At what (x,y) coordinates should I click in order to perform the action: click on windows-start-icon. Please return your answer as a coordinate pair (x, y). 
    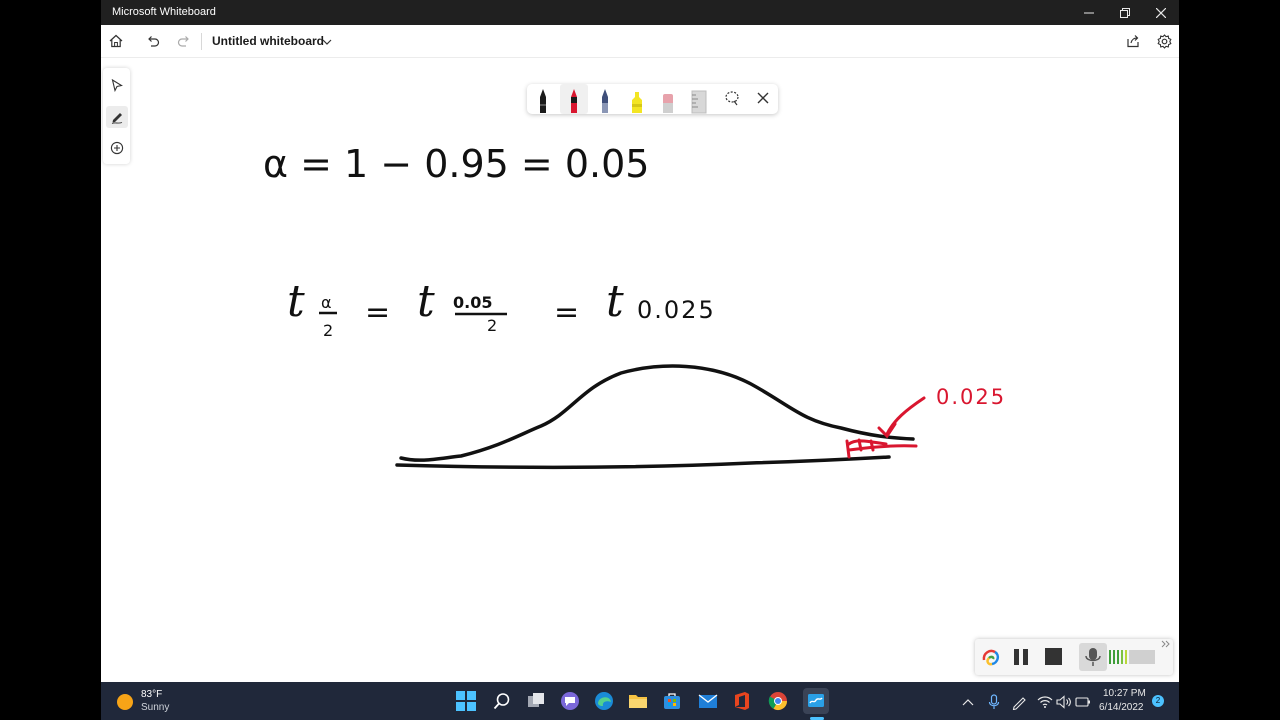
    Looking at the image, I should click on (466, 701).